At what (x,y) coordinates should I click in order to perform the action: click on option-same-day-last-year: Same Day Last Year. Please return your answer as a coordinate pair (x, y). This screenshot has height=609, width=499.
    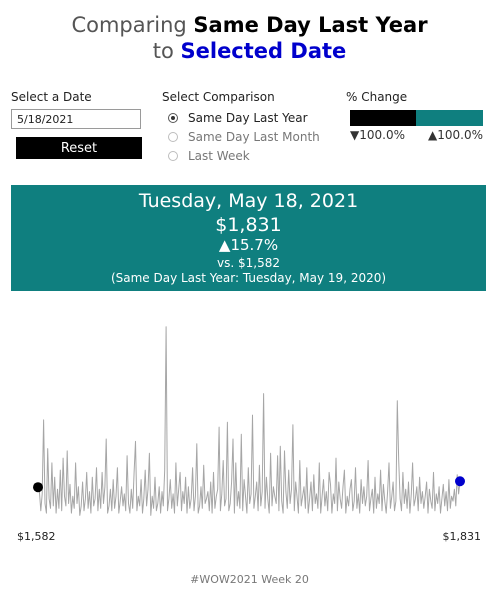
    Looking at the image, I should click on (238, 118).